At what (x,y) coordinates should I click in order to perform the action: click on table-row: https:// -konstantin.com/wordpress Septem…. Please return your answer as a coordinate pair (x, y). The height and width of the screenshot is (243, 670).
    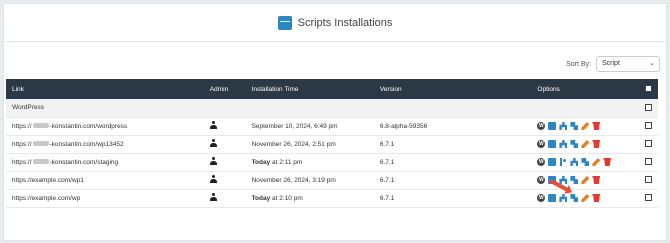
    Looking at the image, I should click on (332, 126).